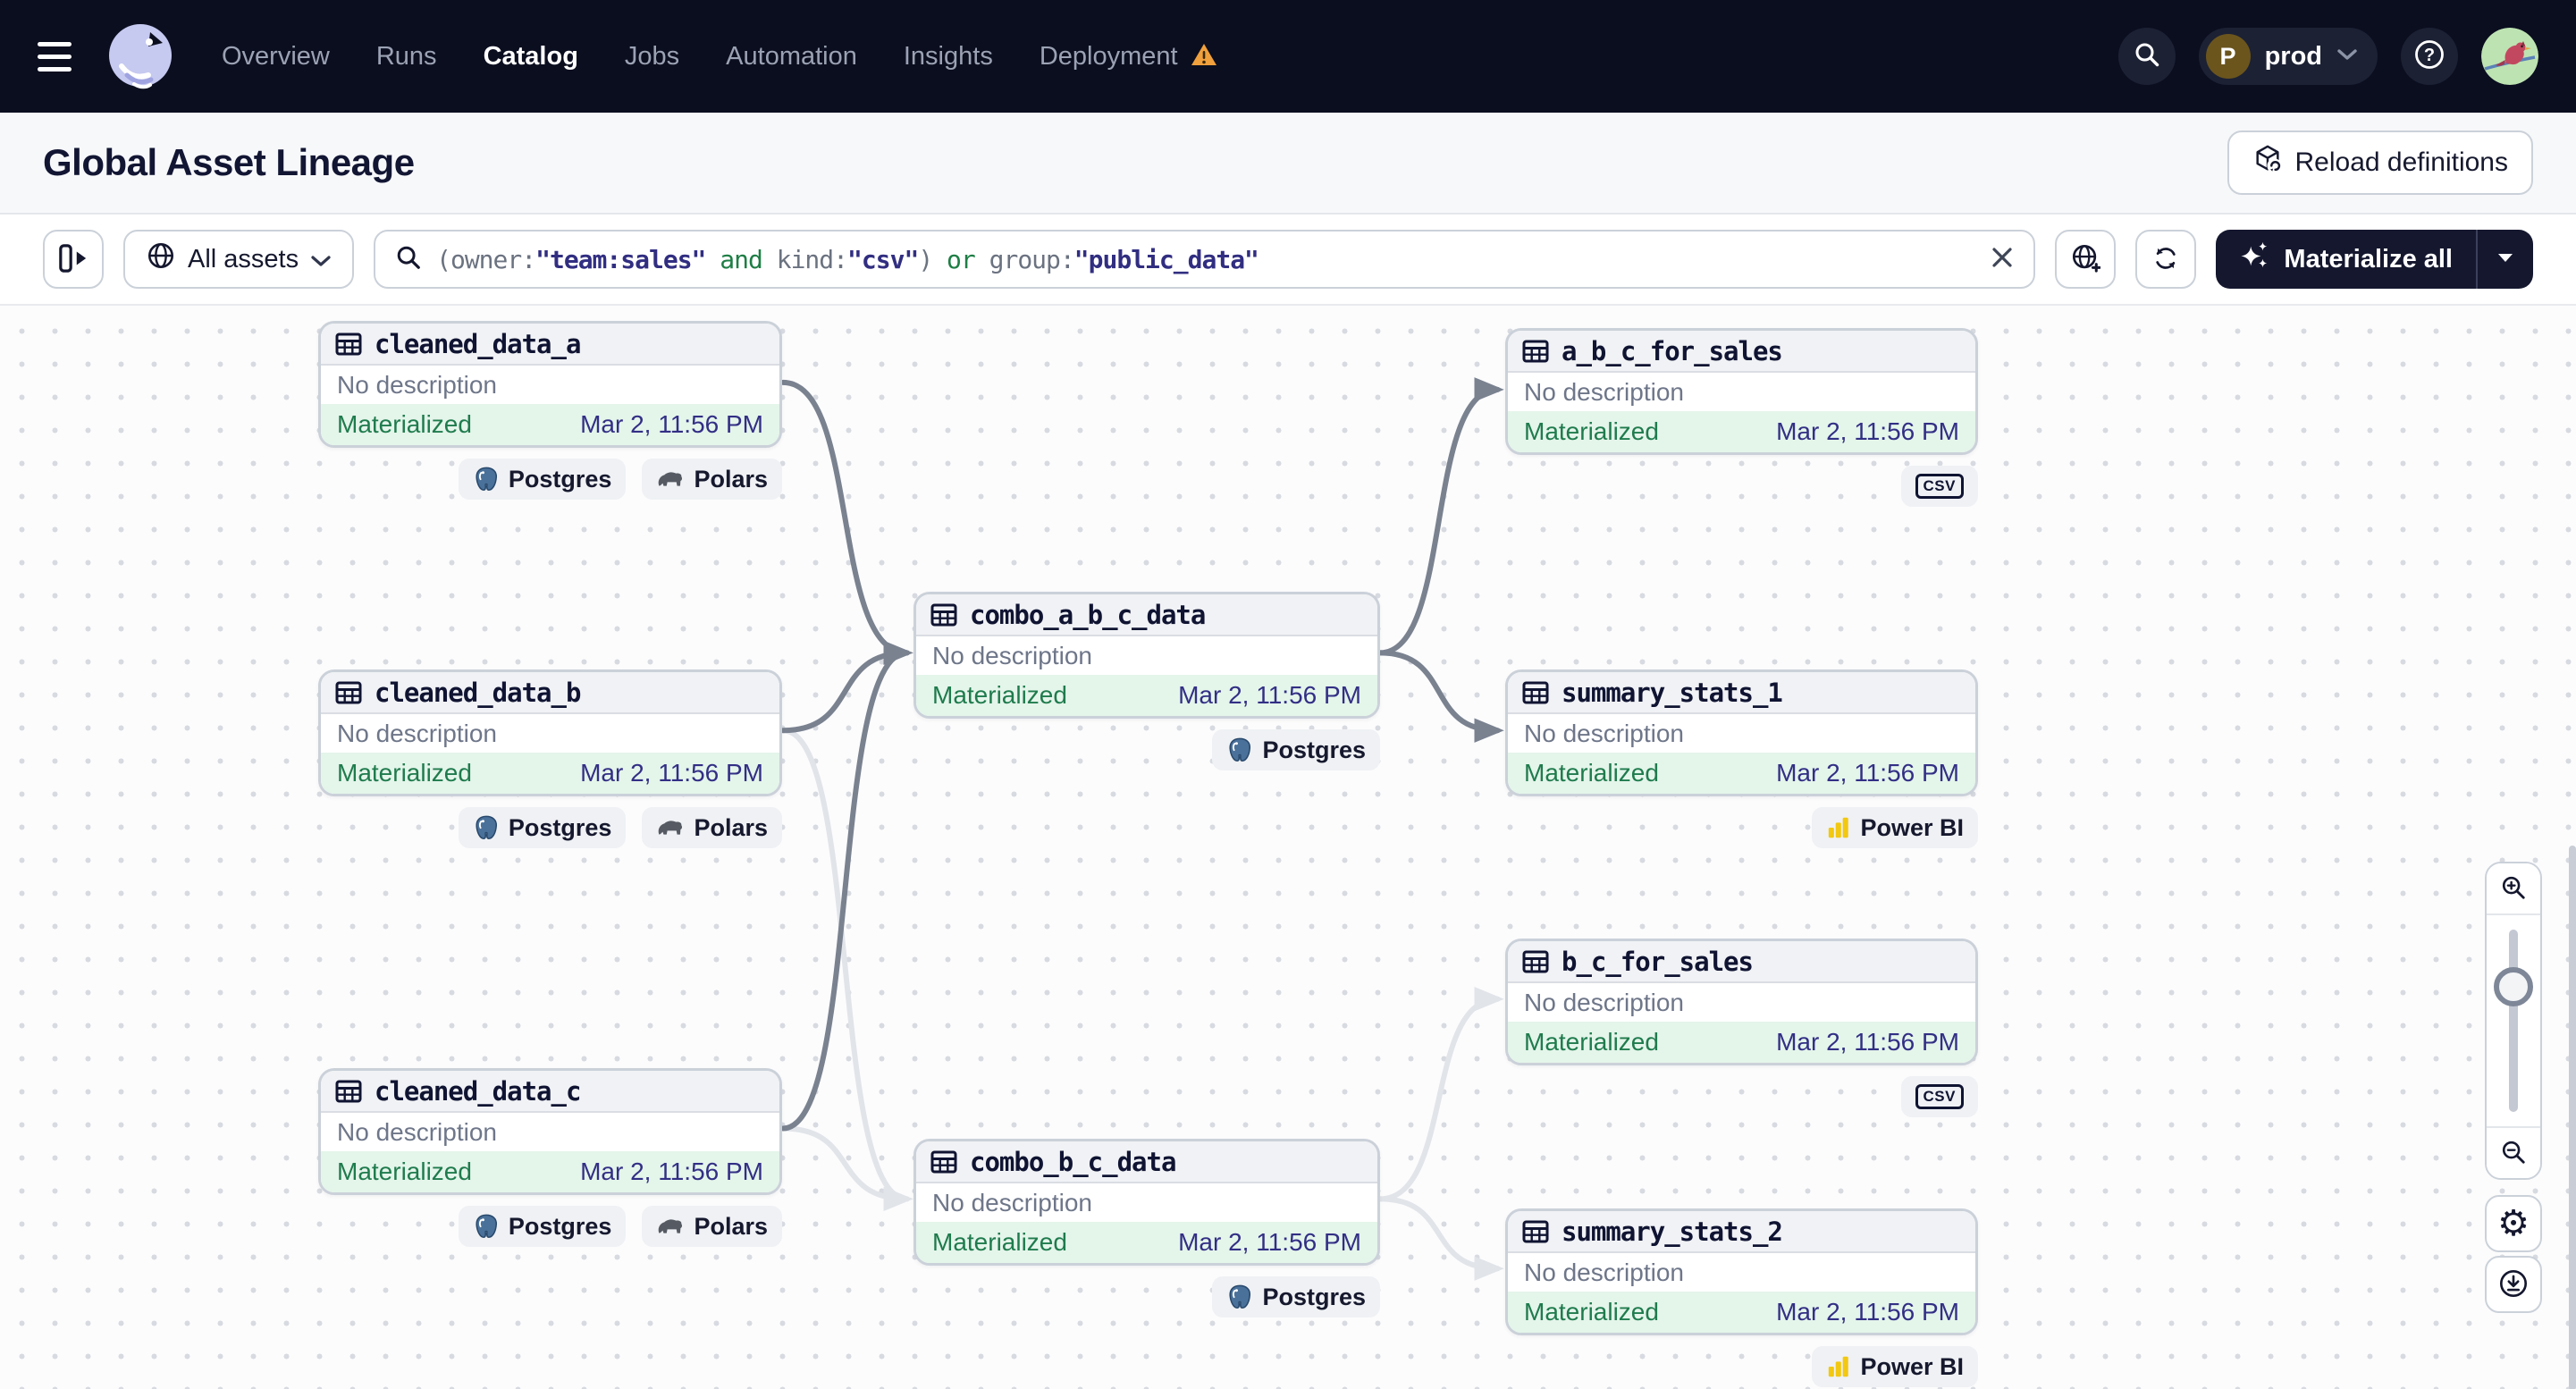 This screenshot has height=1389, width=2576. What do you see at coordinates (550, 345) in the screenshot?
I see `asset-node-header: cleaned_data_a` at bounding box center [550, 345].